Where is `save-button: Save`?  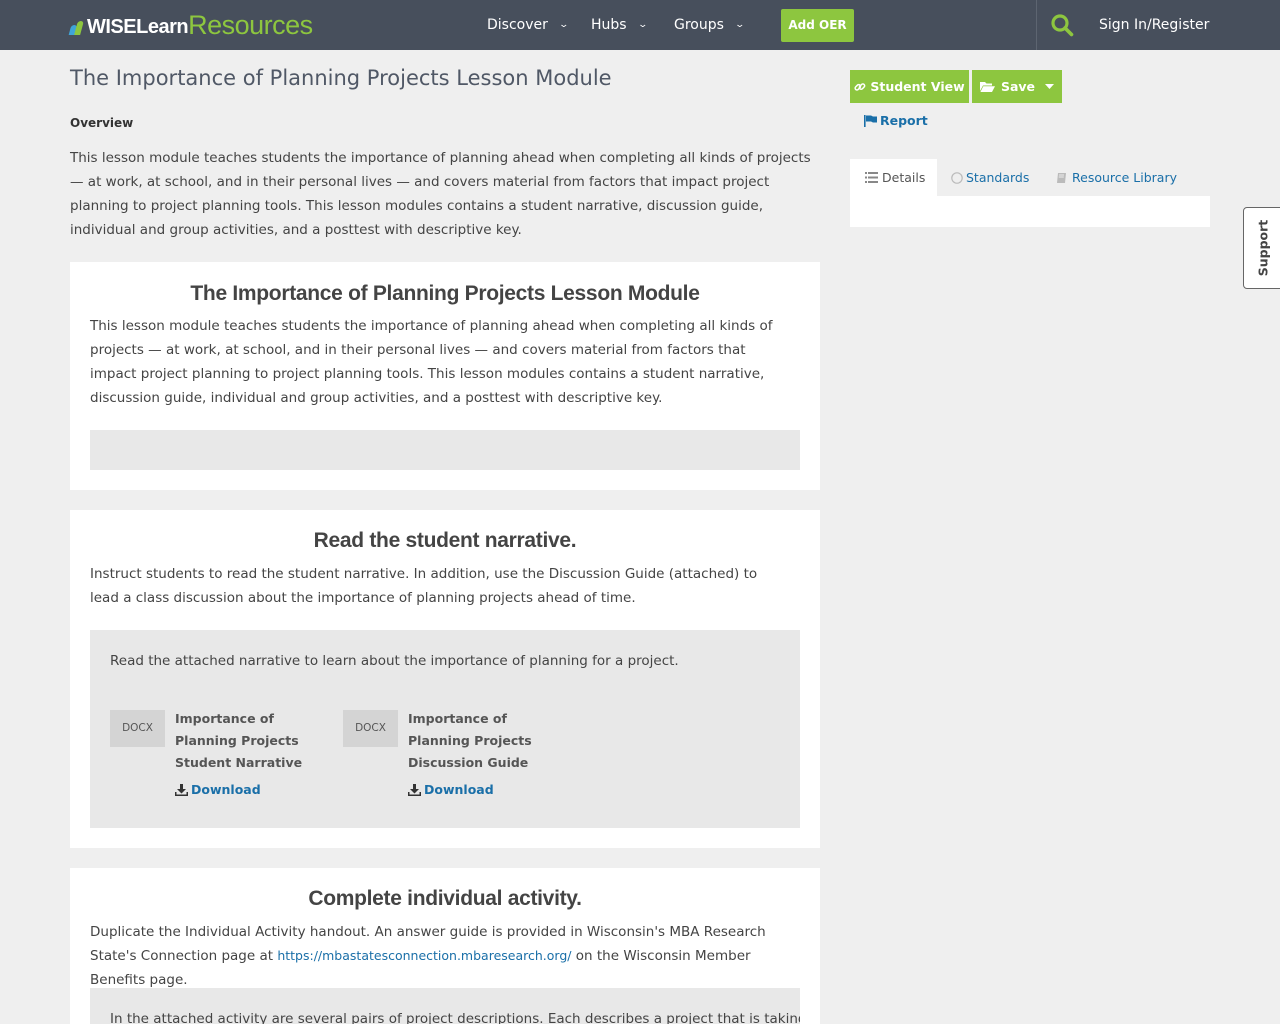
save-button: Save is located at coordinates (1017, 86).